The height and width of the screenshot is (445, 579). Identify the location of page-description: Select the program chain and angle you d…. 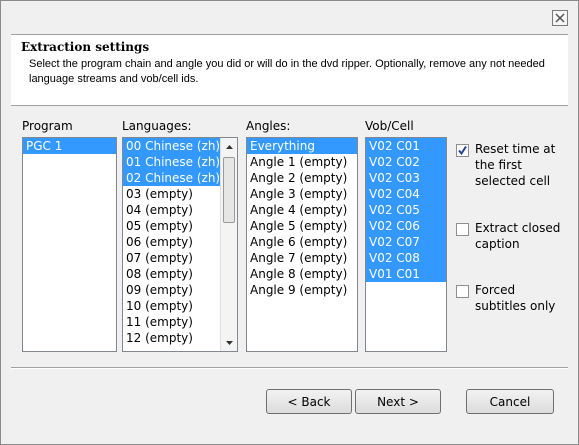
(287, 71).